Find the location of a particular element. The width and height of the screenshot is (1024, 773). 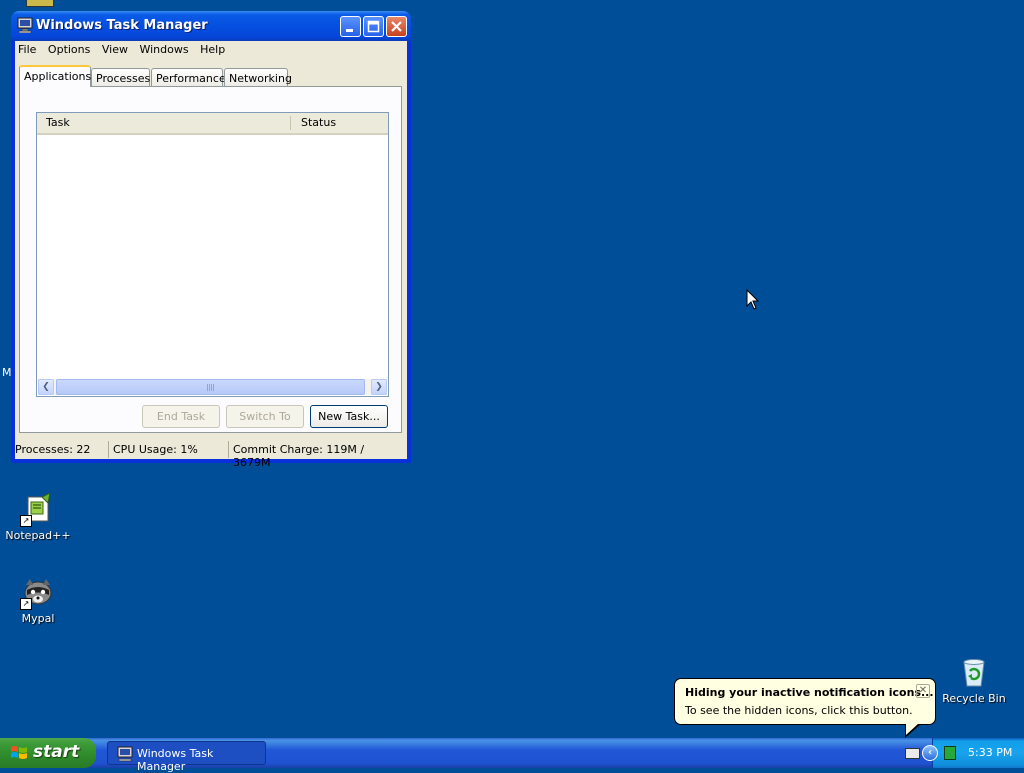

column-header-task: Task is located at coordinates (58, 122).